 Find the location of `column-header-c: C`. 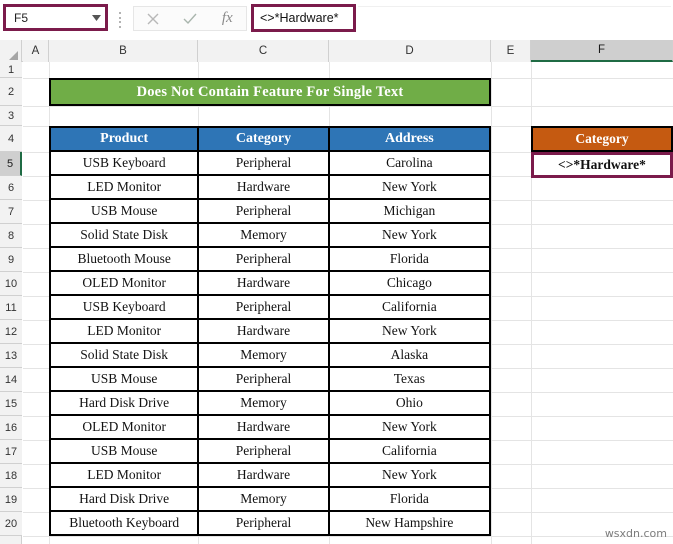

column-header-c: C is located at coordinates (263, 51).